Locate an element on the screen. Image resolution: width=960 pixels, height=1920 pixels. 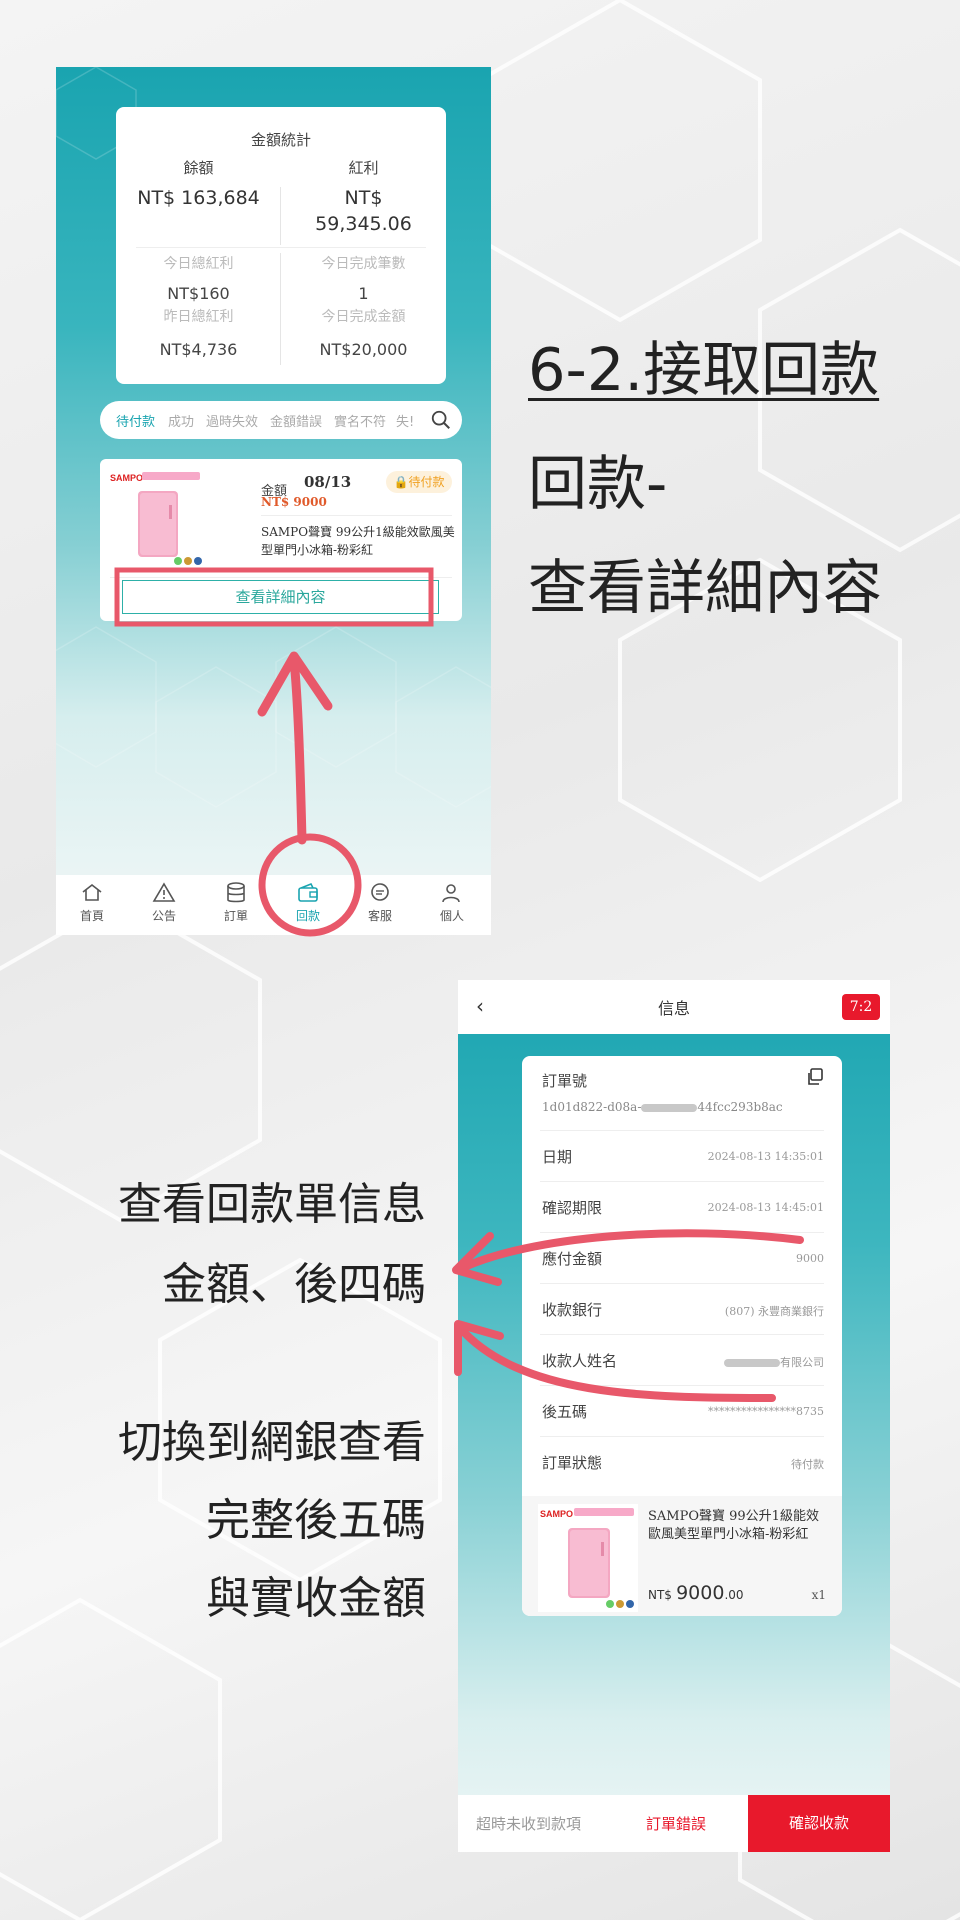
bonus-label: 紅利 is located at coordinates (363, 168).